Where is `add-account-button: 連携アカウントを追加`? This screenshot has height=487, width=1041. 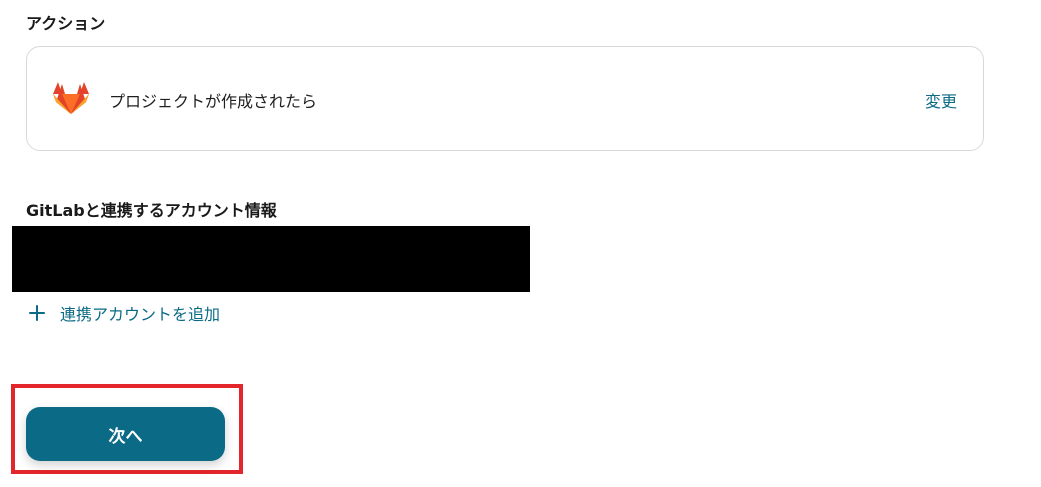
add-account-button: 連携アカウントを追加 is located at coordinates (124, 313).